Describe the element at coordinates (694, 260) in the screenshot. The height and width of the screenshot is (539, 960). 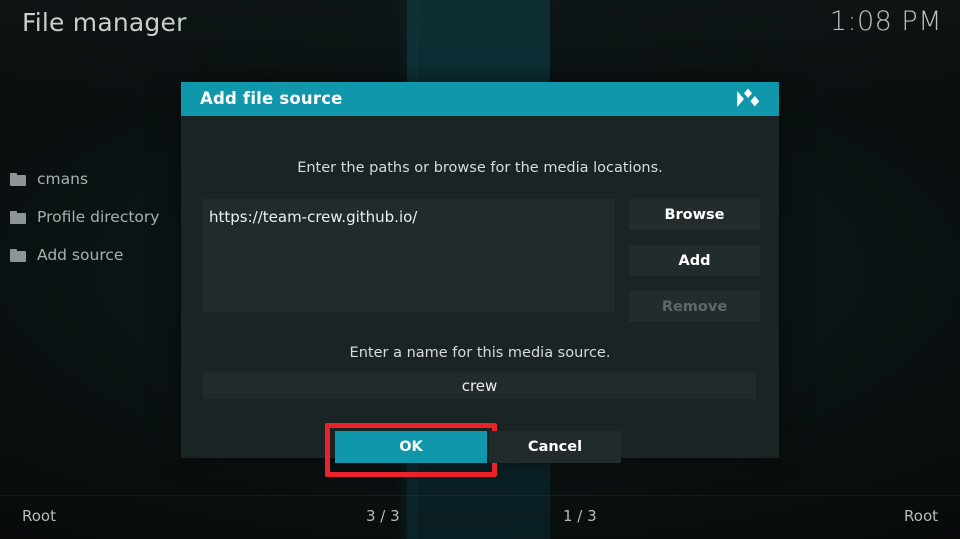
I see `add-button: Add` at that location.